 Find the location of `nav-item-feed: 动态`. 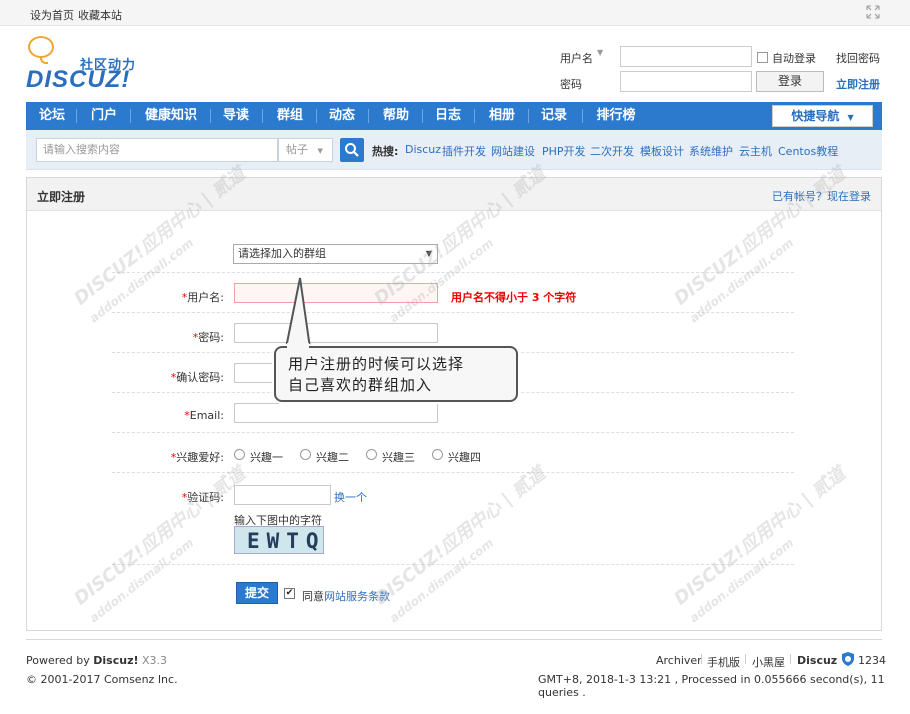

nav-item-feed: 动态 is located at coordinates (342, 116).